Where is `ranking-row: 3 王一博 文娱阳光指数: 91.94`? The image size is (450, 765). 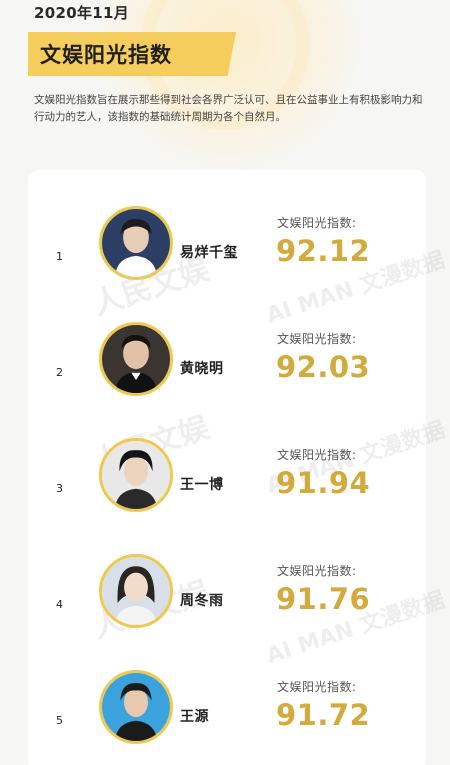
ranking-row: 3 王一博 文娱阳光指数: 91.94 is located at coordinates (227, 490).